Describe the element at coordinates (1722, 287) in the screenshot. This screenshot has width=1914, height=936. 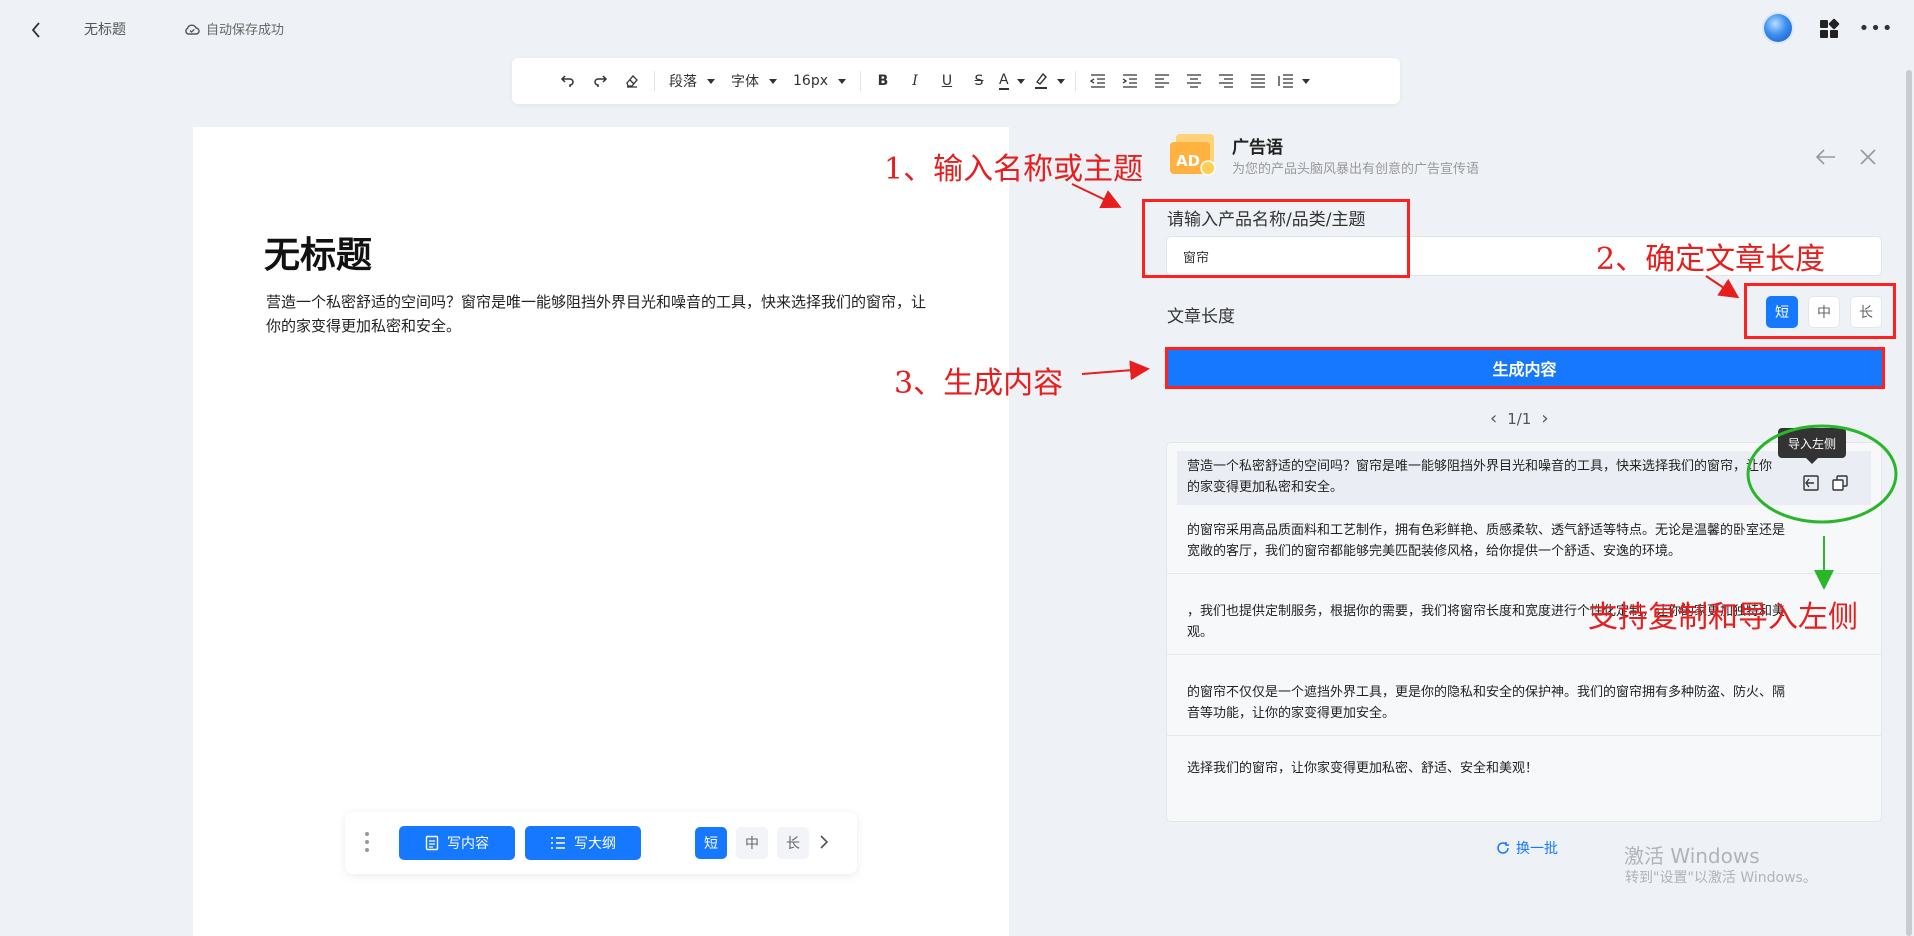
I see `arrow-step2` at that location.